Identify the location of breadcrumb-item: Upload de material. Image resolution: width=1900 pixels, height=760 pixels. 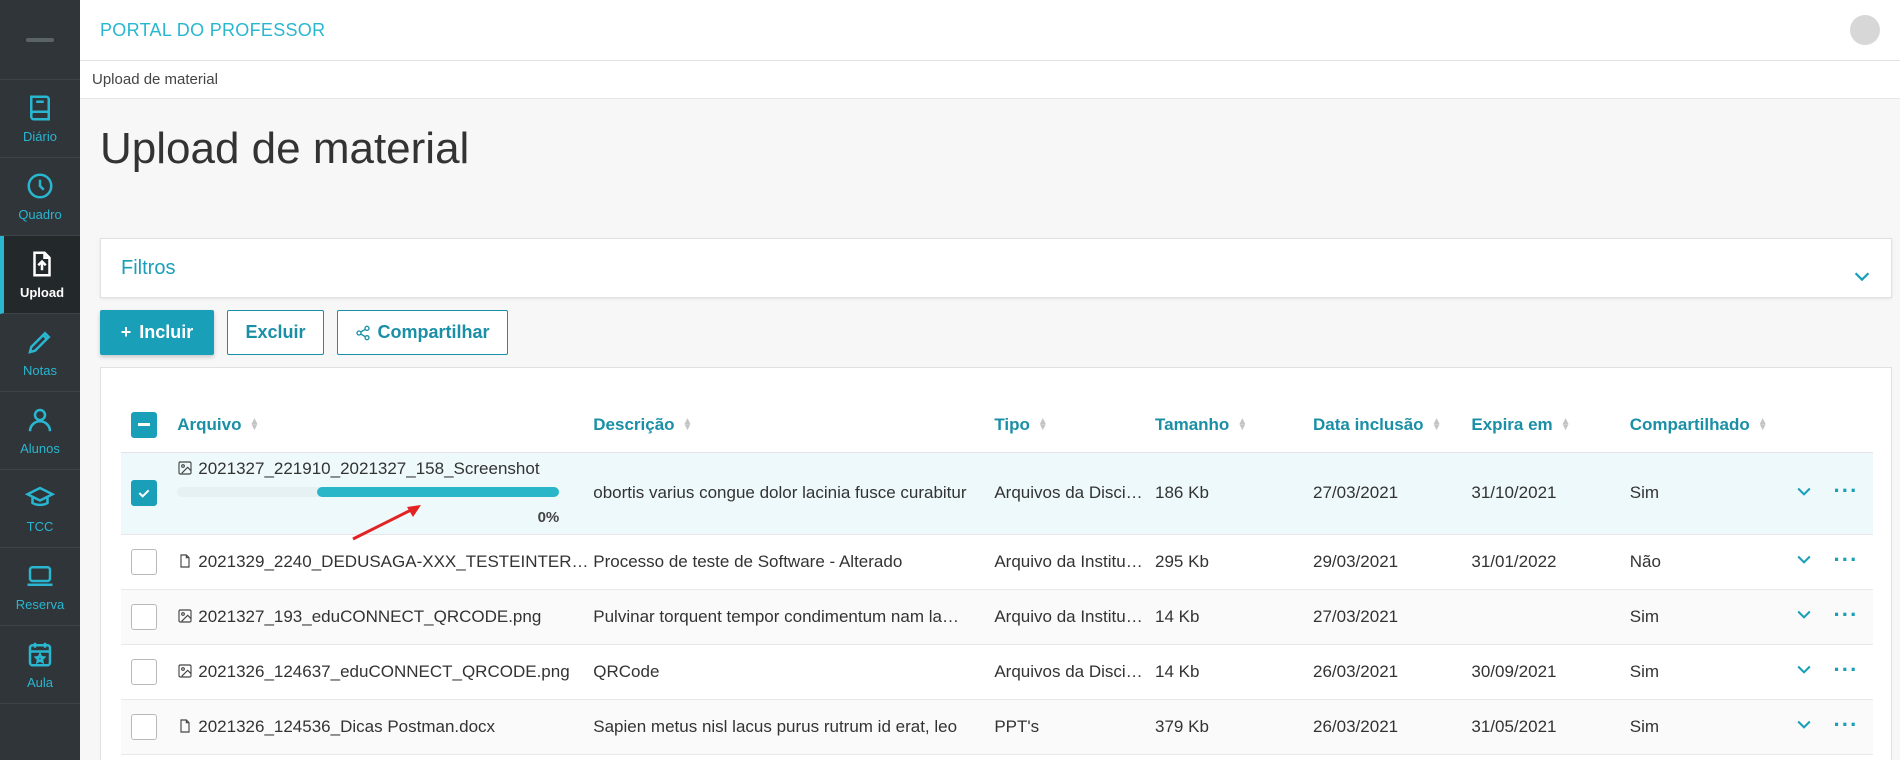
(155, 79).